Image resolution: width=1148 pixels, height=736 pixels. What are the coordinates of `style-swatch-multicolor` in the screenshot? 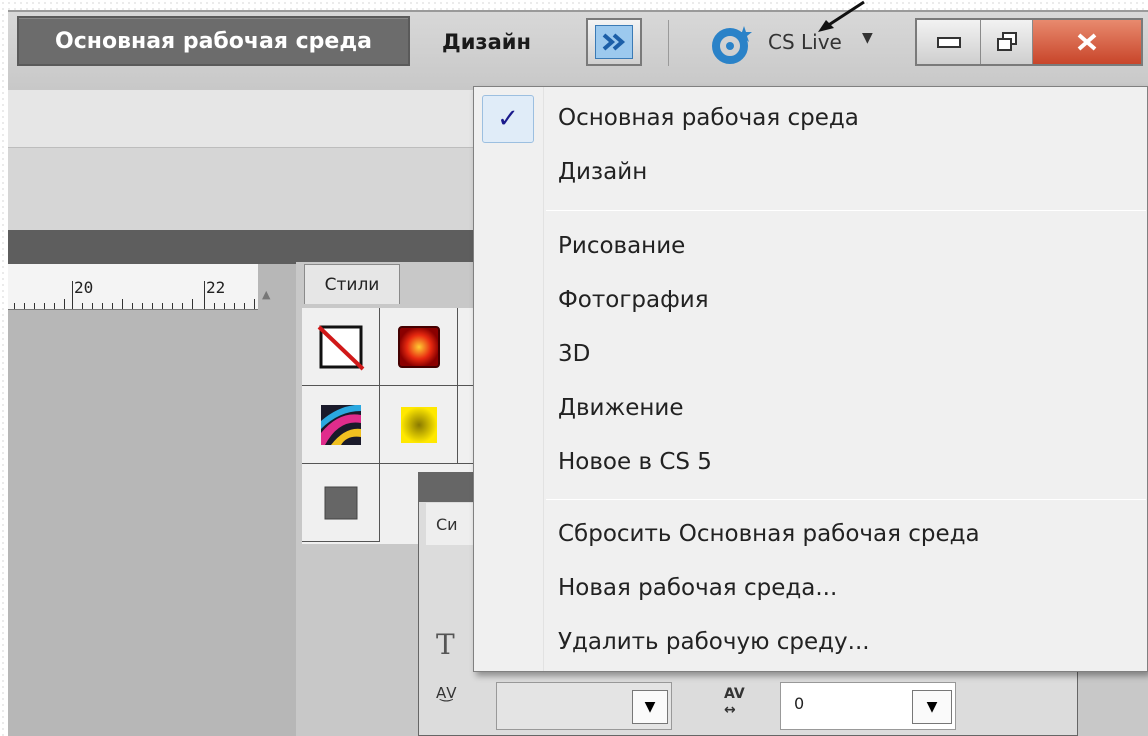 It's located at (341, 425).